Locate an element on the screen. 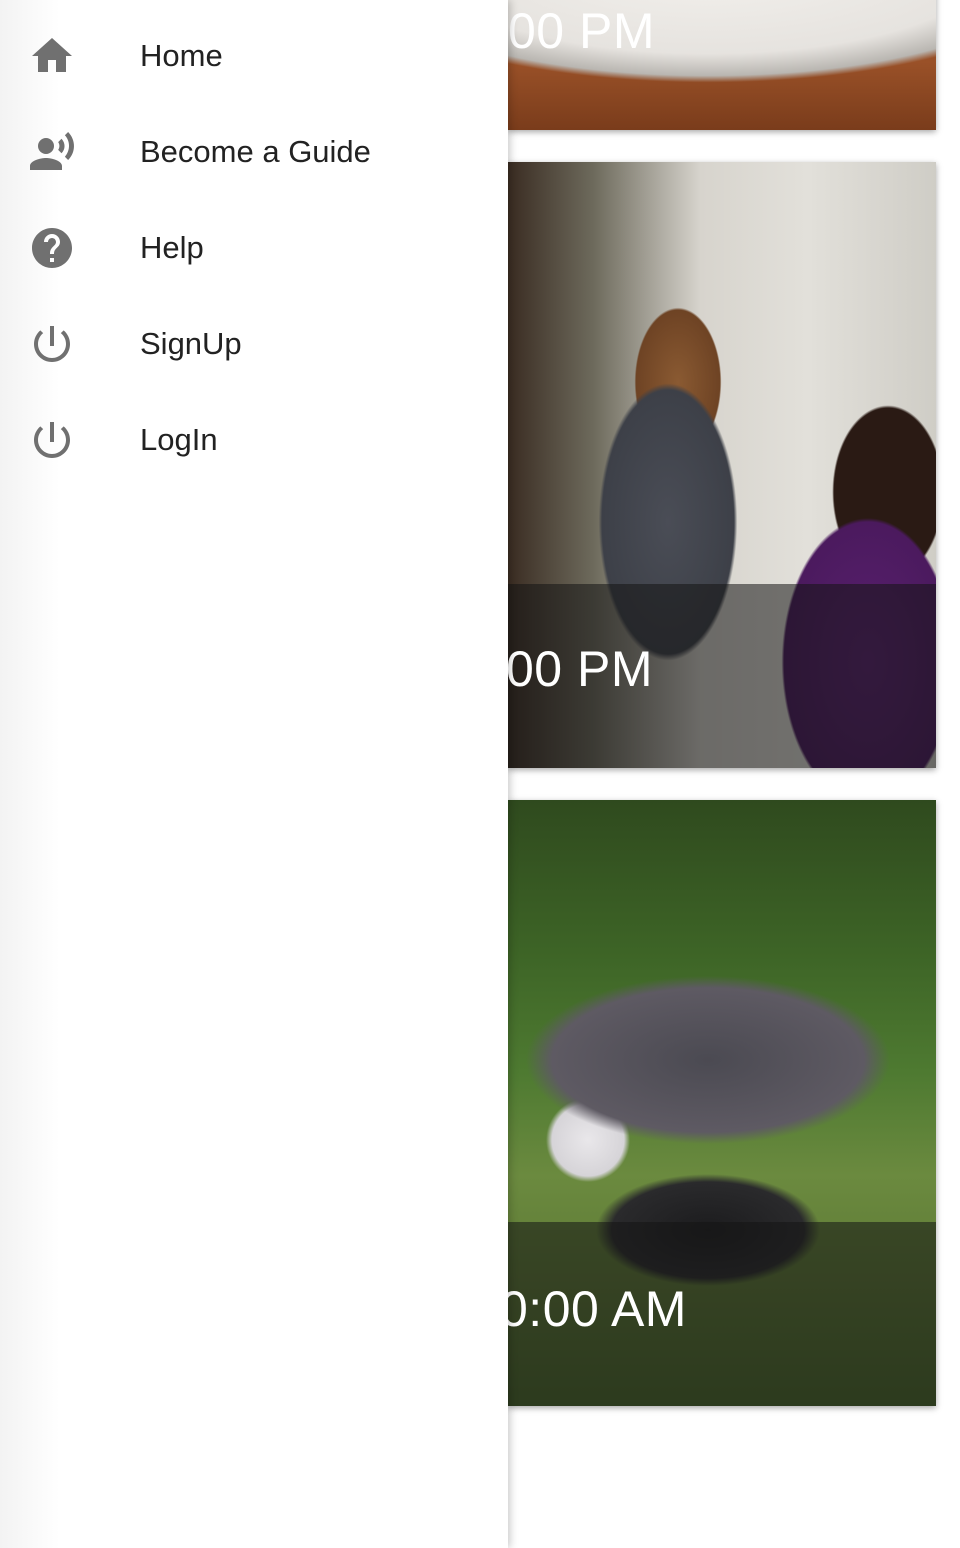 The image size is (960, 1548). nav-item-login: LogIn is located at coordinates (254, 440).